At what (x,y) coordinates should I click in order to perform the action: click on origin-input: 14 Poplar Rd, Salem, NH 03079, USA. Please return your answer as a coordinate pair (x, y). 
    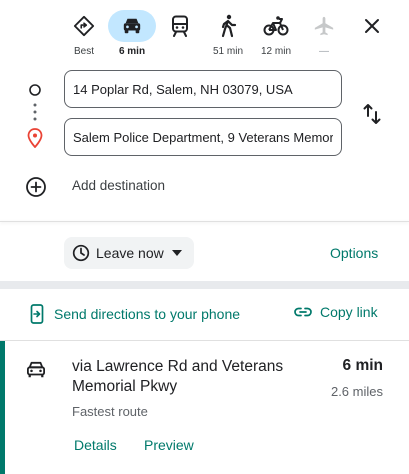
    Looking at the image, I should click on (203, 89).